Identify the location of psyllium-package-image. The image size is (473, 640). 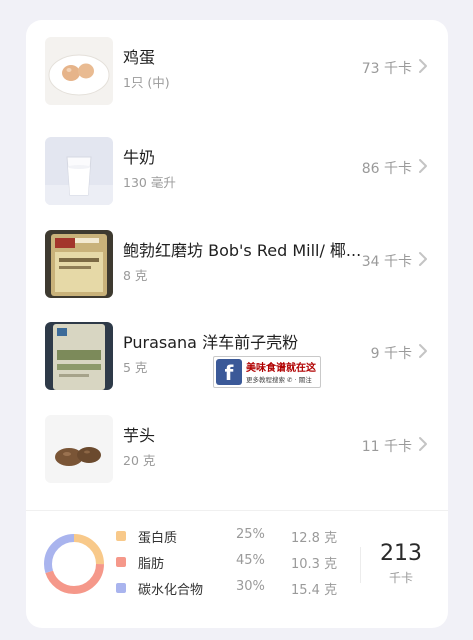
(79, 356).